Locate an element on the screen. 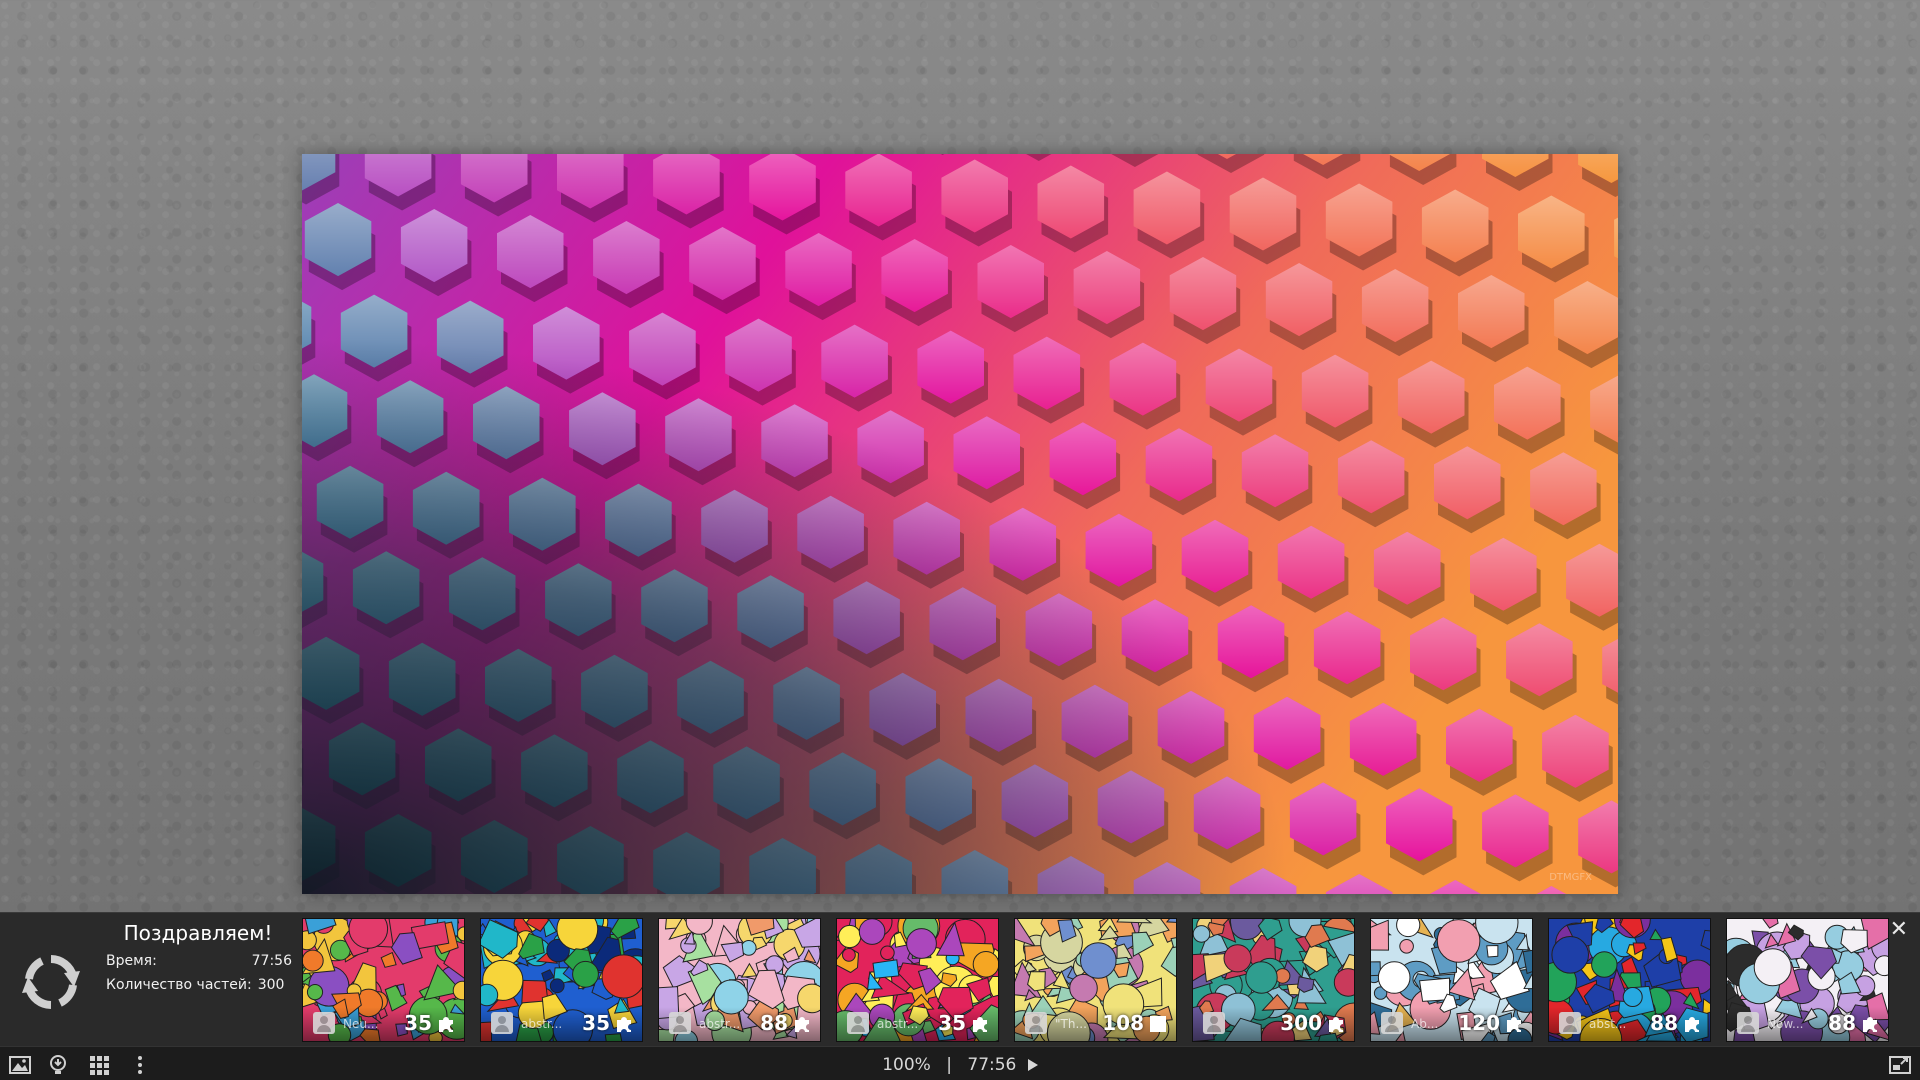  pieces-label: Количество частей: is located at coordinates (179, 985).